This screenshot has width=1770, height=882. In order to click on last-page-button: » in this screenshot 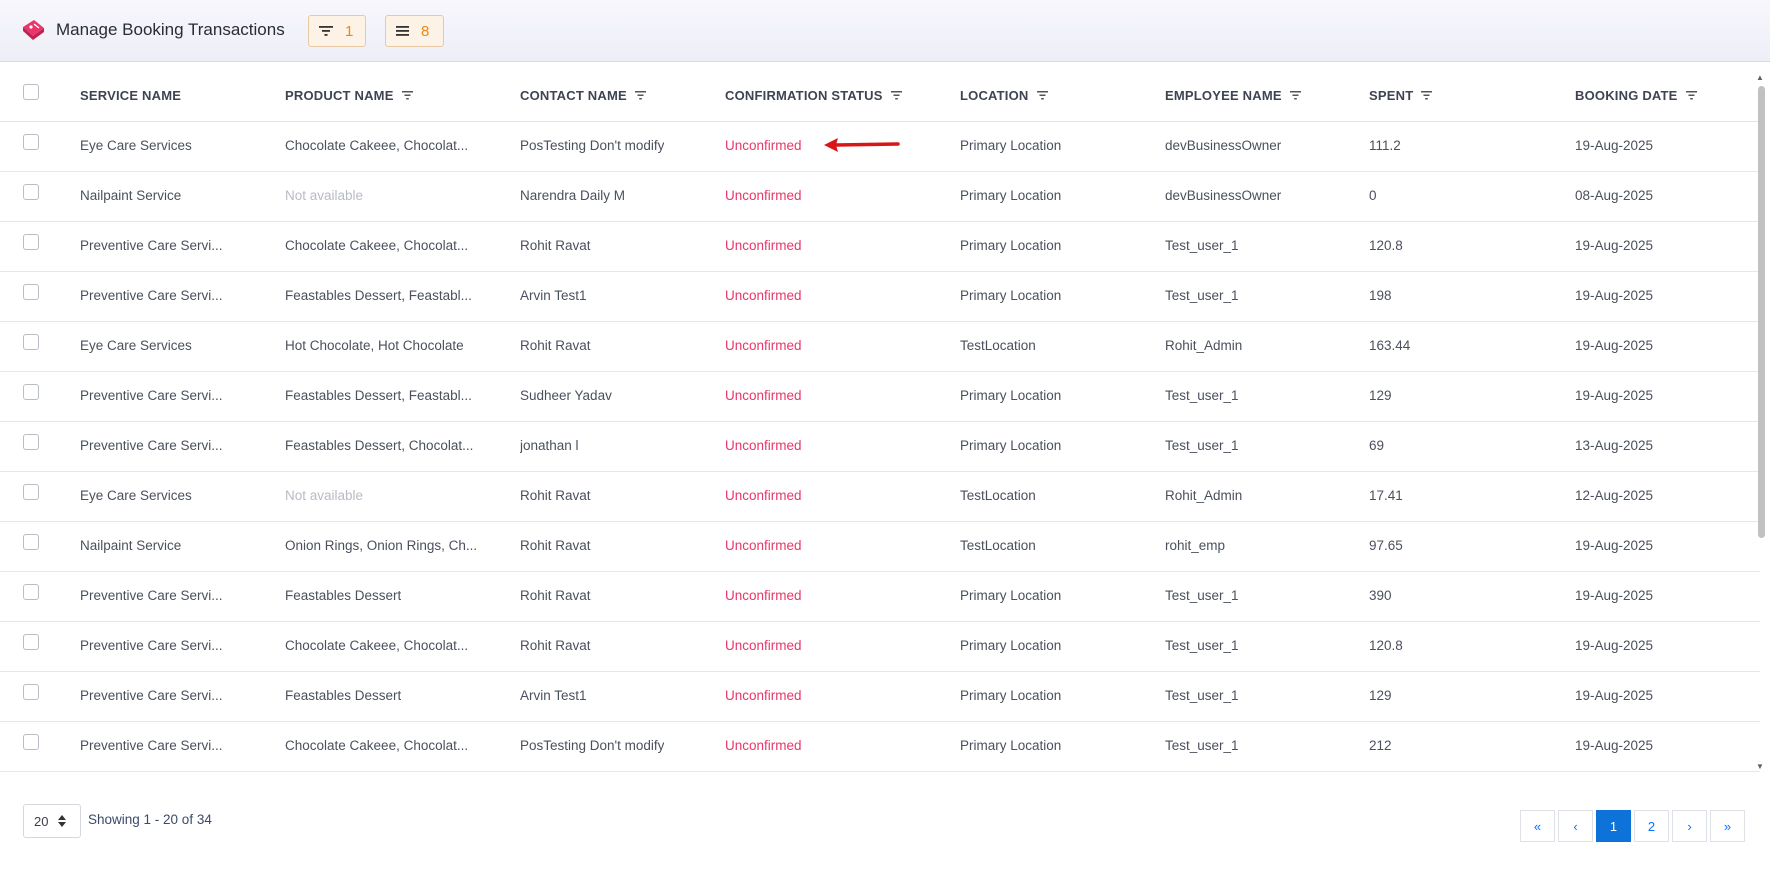, I will do `click(1727, 826)`.